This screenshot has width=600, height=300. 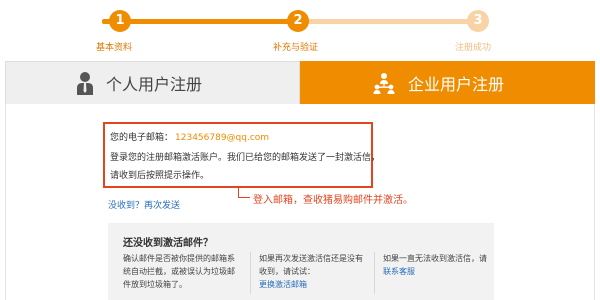 I want to click on email-value: 123456789@qq.com, so click(x=222, y=138).